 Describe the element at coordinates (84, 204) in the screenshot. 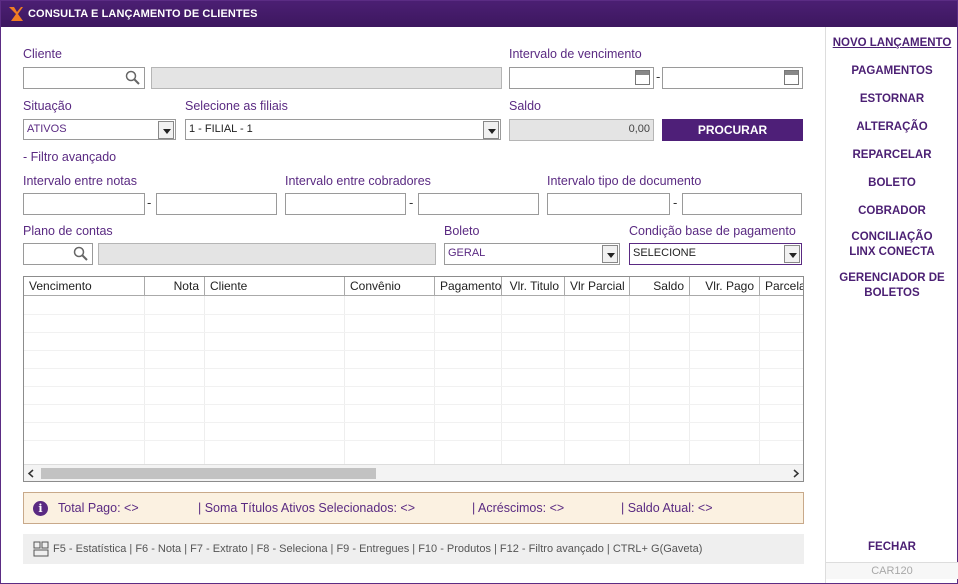

I see `nota-from-input` at that location.